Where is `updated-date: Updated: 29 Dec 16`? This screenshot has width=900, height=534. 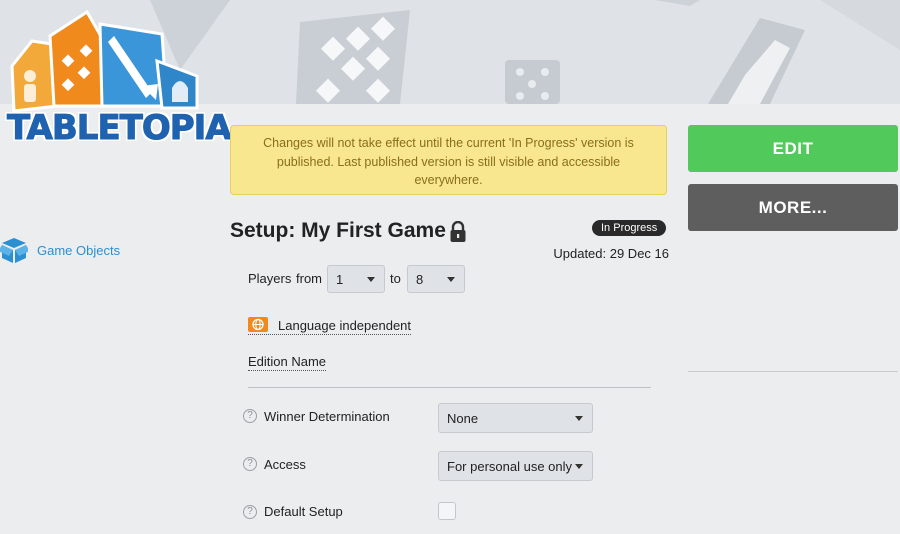
updated-date: Updated: 29 Dec 16 is located at coordinates (611, 253).